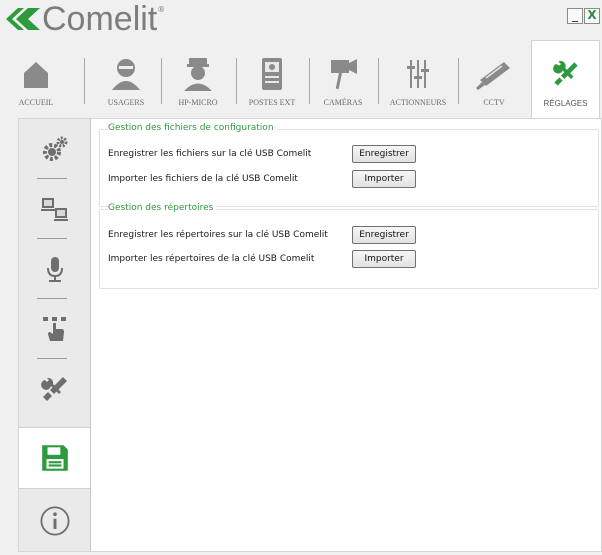 Image resolution: width=602 pixels, height=555 pixels. Describe the element at coordinates (344, 74) in the screenshot. I see `camera-icon` at that location.